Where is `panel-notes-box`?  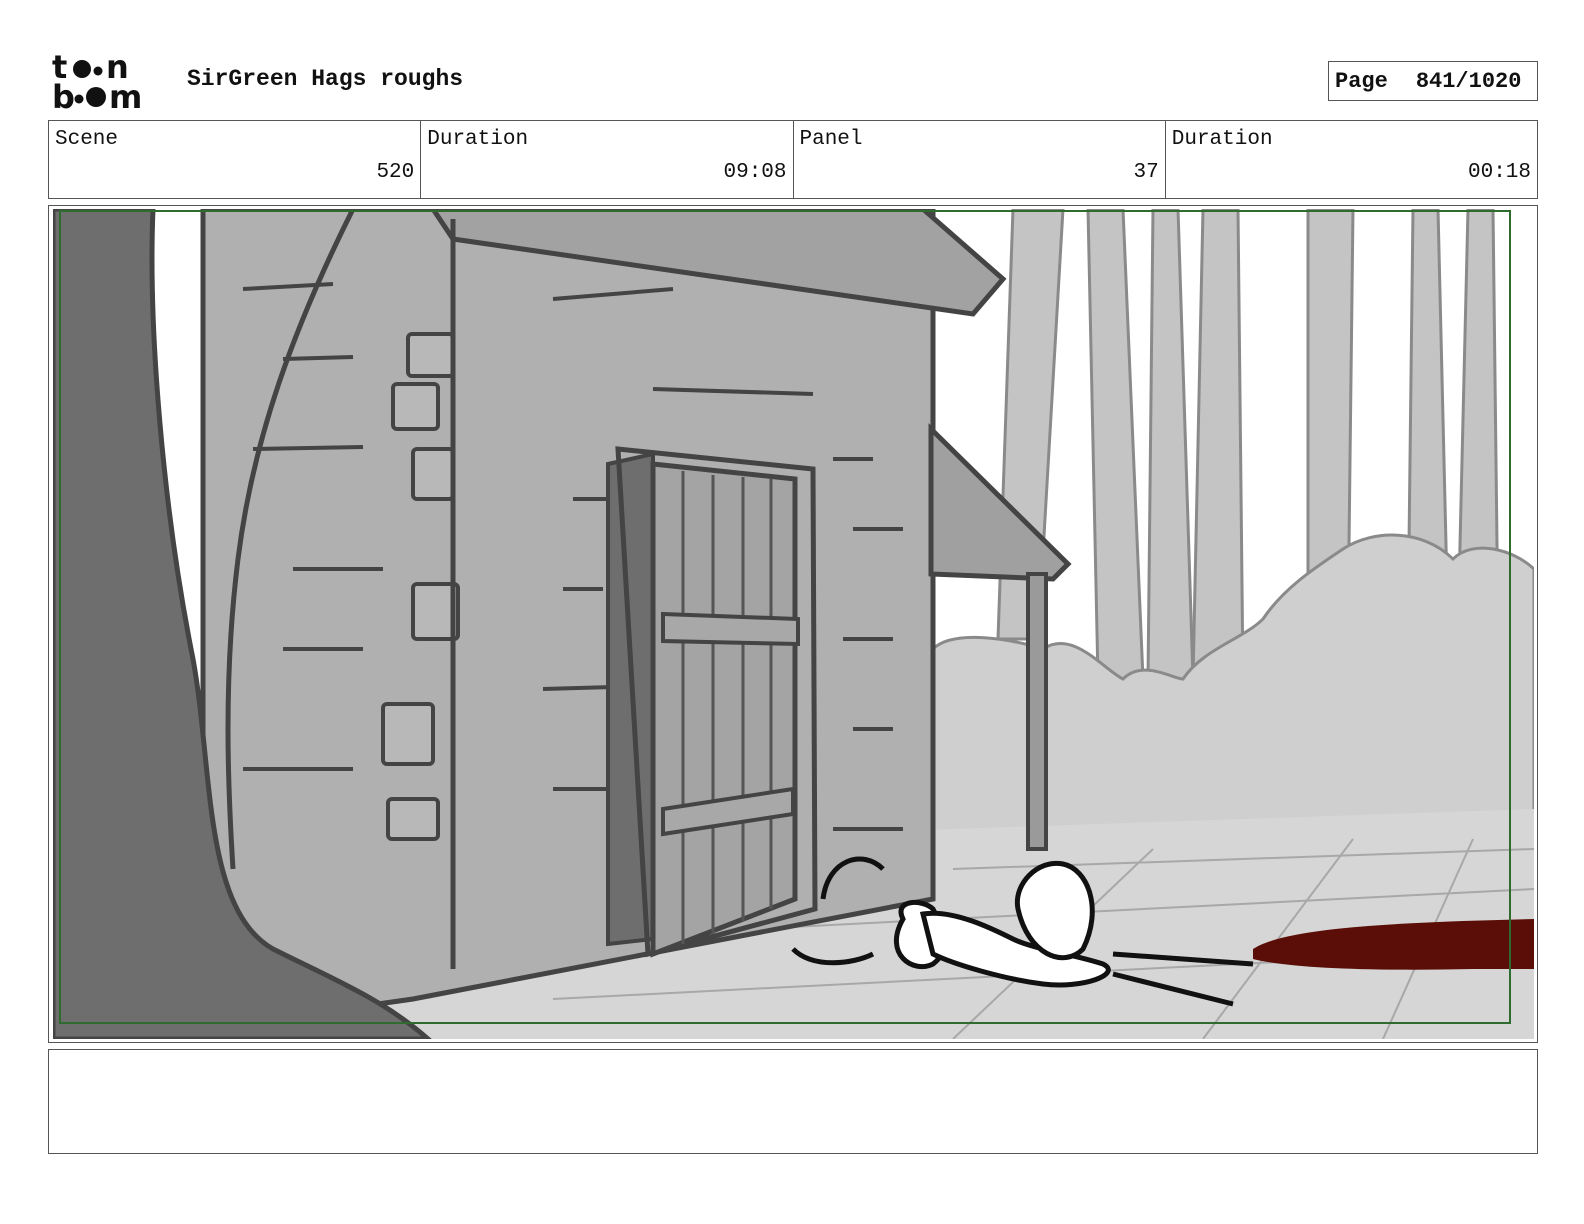
panel-notes-box is located at coordinates (793, 1101).